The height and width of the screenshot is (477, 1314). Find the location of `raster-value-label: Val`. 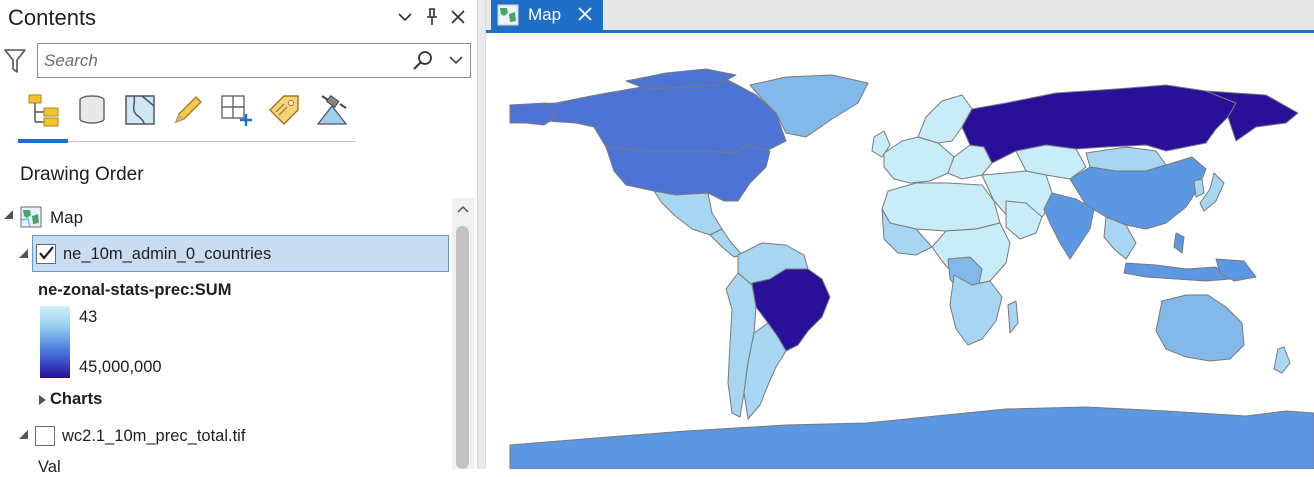

raster-value-label: Val is located at coordinates (49, 467).